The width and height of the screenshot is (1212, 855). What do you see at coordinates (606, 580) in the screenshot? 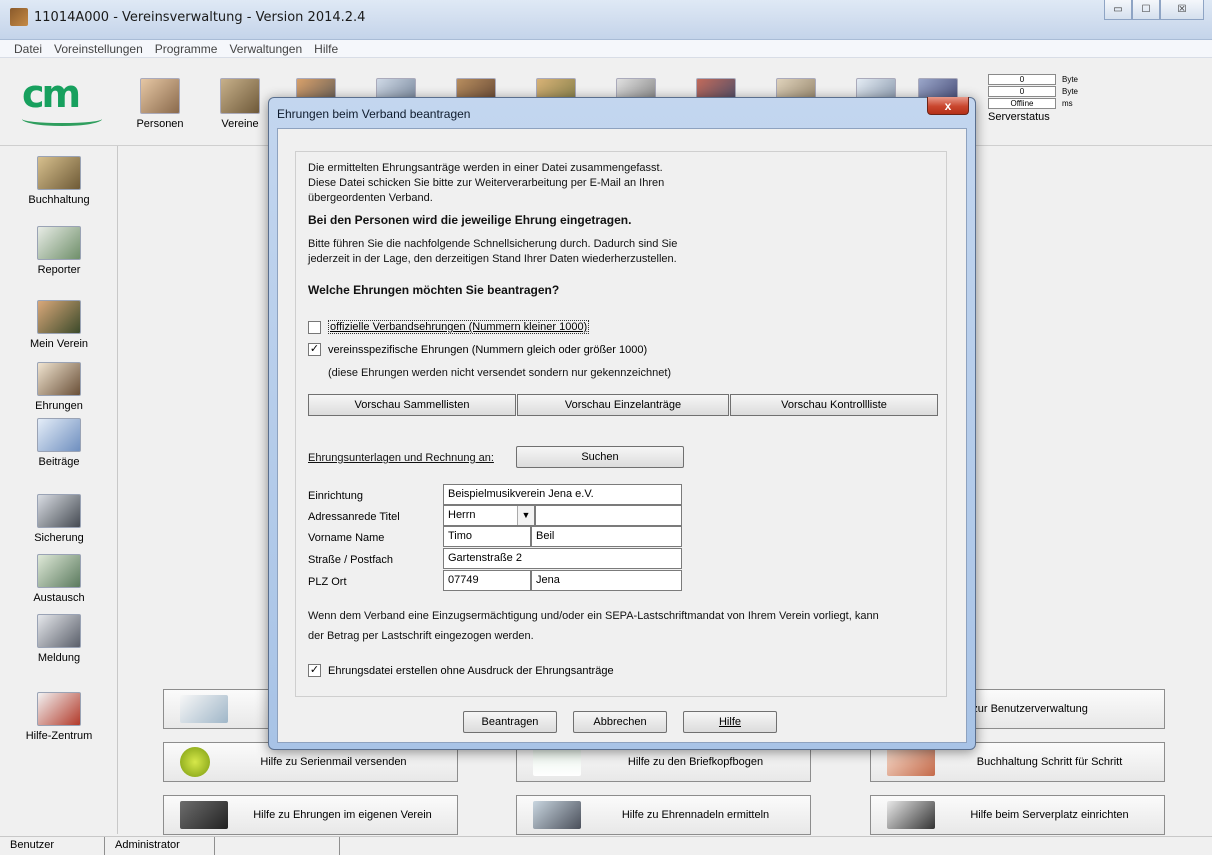
I see `ort-field: Jena` at bounding box center [606, 580].